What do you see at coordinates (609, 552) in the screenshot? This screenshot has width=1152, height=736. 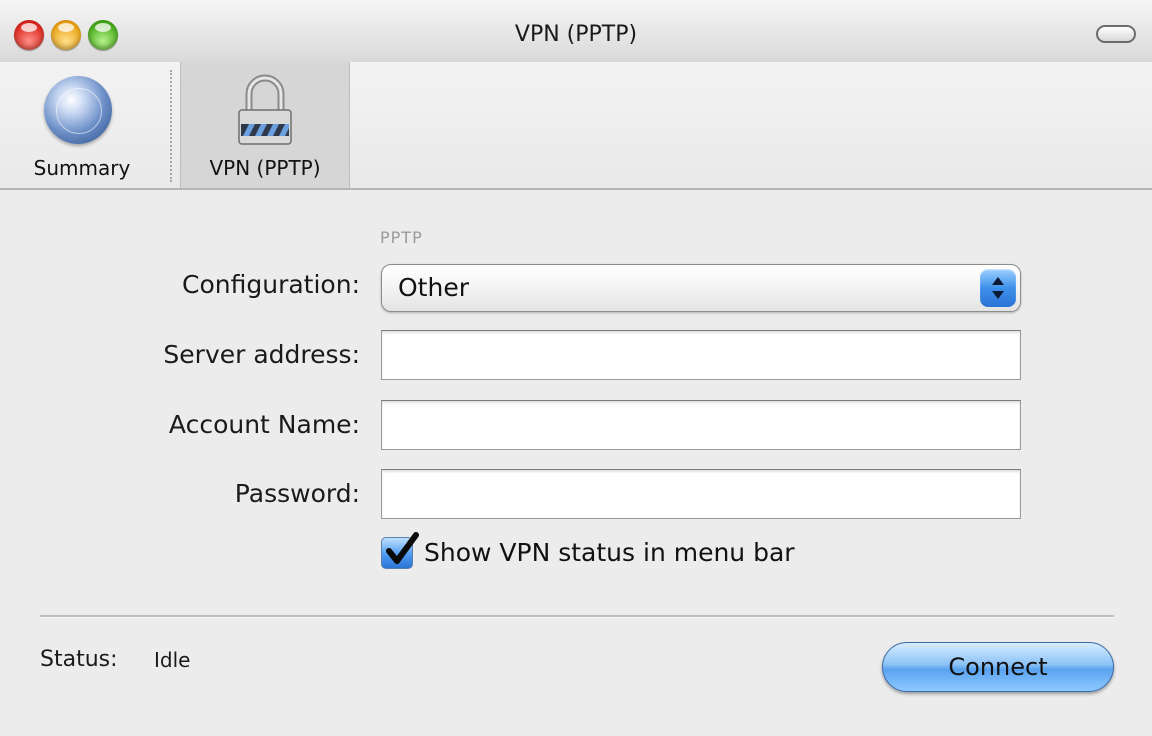 I see `show-vpn-status-label: Show VPN status in menu bar` at bounding box center [609, 552].